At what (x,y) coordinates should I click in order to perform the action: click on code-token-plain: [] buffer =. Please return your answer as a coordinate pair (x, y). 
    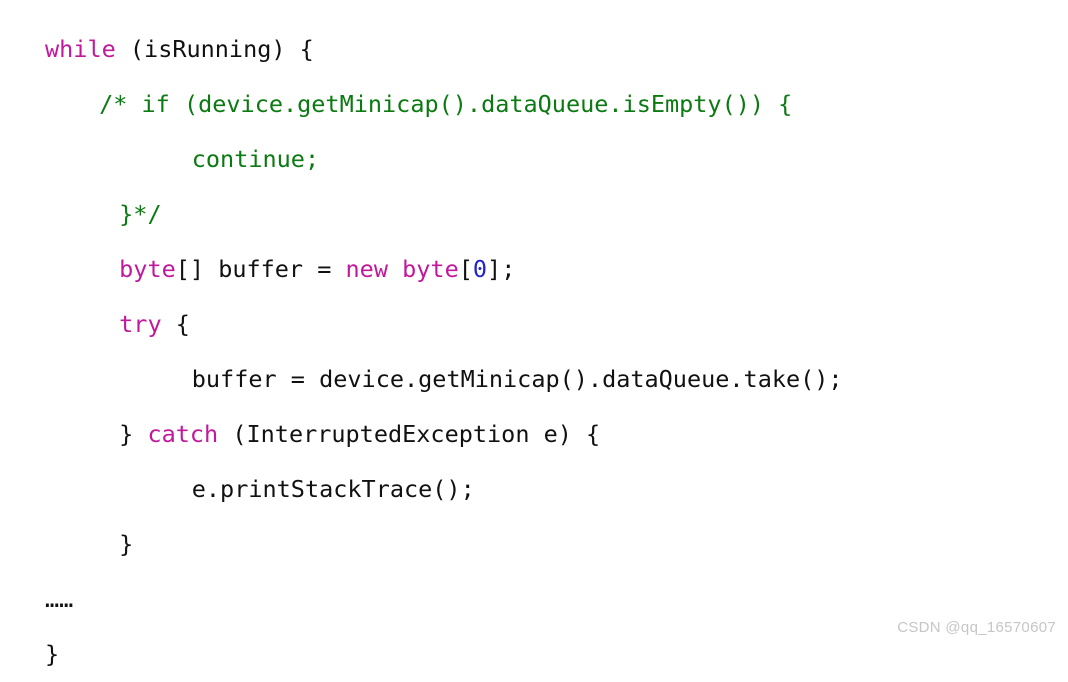
    Looking at the image, I should click on (261, 269).